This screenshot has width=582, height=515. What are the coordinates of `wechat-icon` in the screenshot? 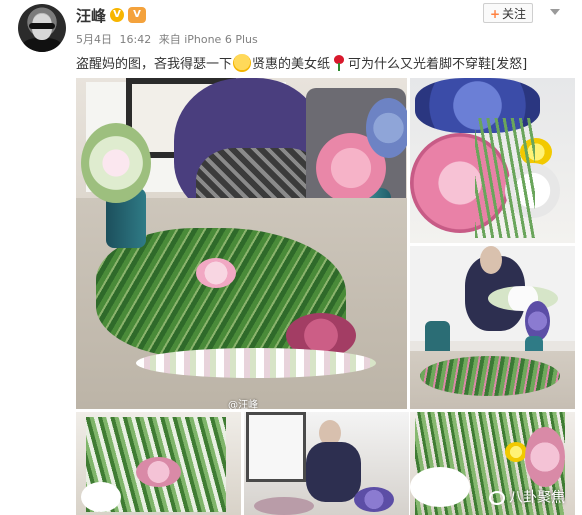 It's located at (497, 498).